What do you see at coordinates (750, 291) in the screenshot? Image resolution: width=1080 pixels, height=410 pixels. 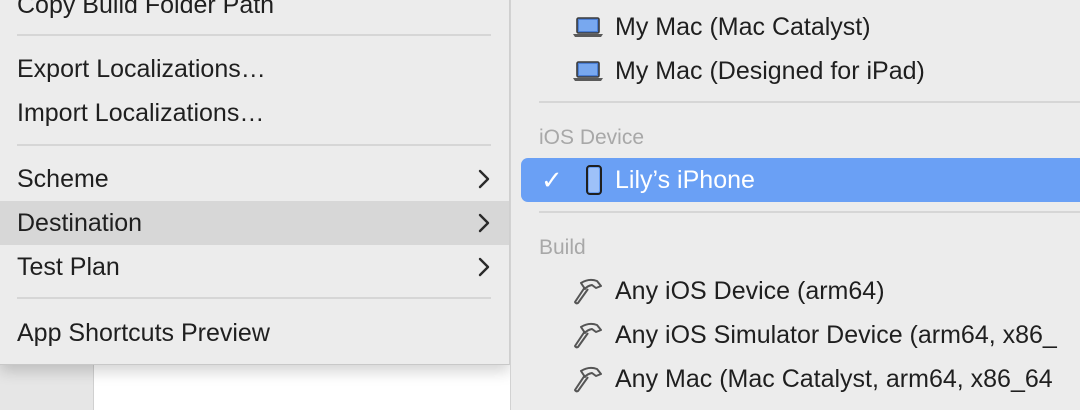 I see `destination-label: Any iOS Device (arm64)` at bounding box center [750, 291].